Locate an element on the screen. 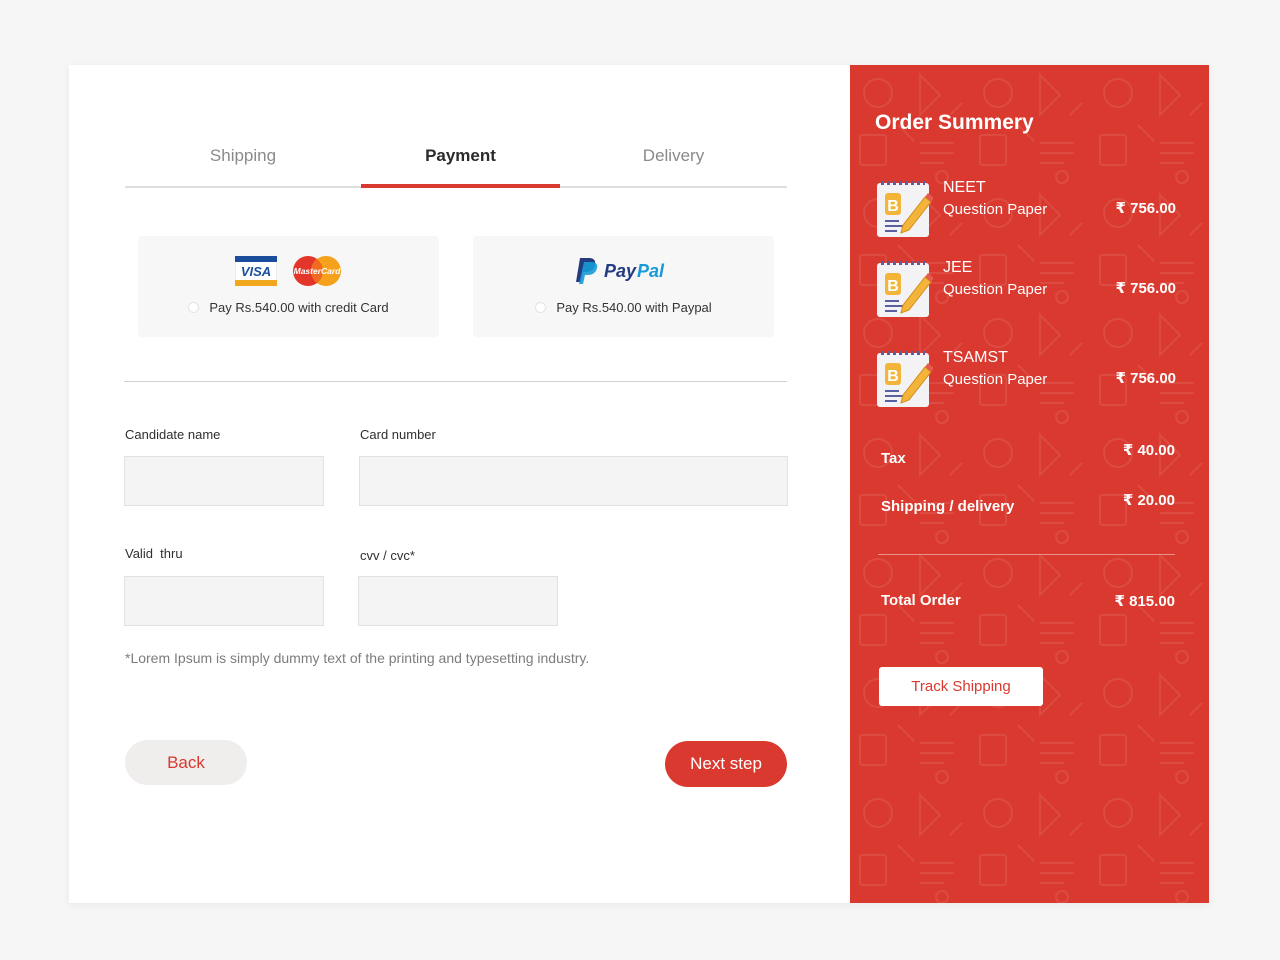 The image size is (1280, 960). tab-delivery: Delivery is located at coordinates (673, 156).